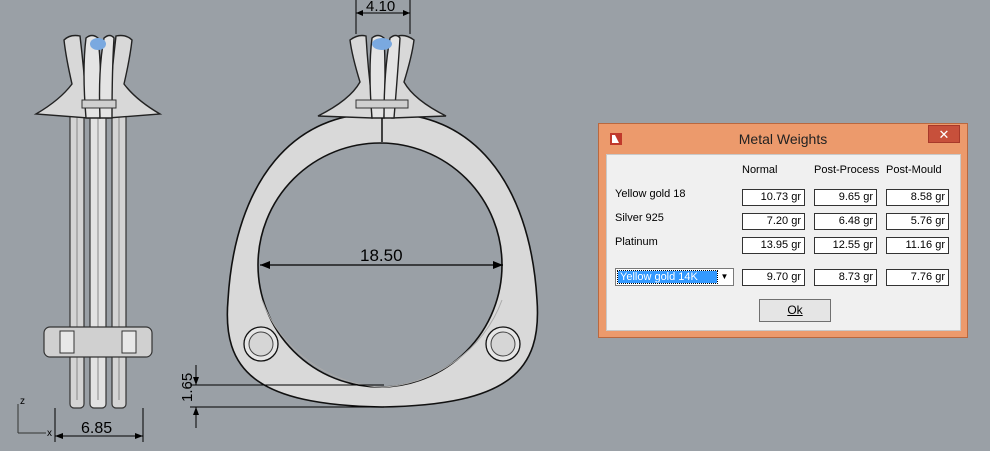 The image size is (990, 451). I want to click on axis-x-label: x, so click(49, 433).